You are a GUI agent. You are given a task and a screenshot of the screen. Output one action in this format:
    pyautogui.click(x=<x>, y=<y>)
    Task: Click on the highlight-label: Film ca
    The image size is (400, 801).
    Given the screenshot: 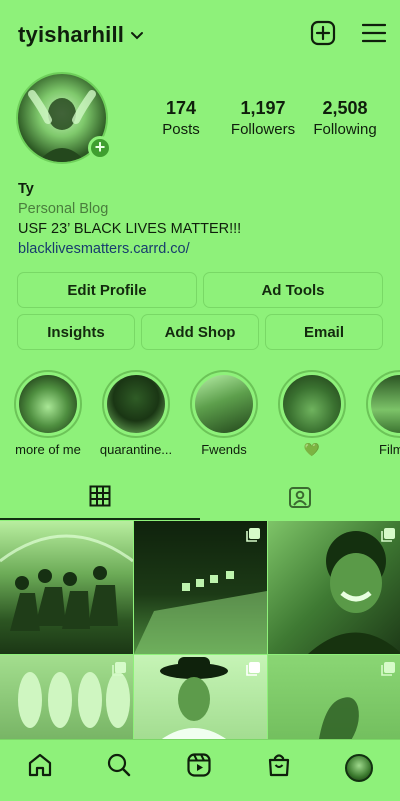 What is the action you would take?
    pyautogui.click(x=389, y=449)
    